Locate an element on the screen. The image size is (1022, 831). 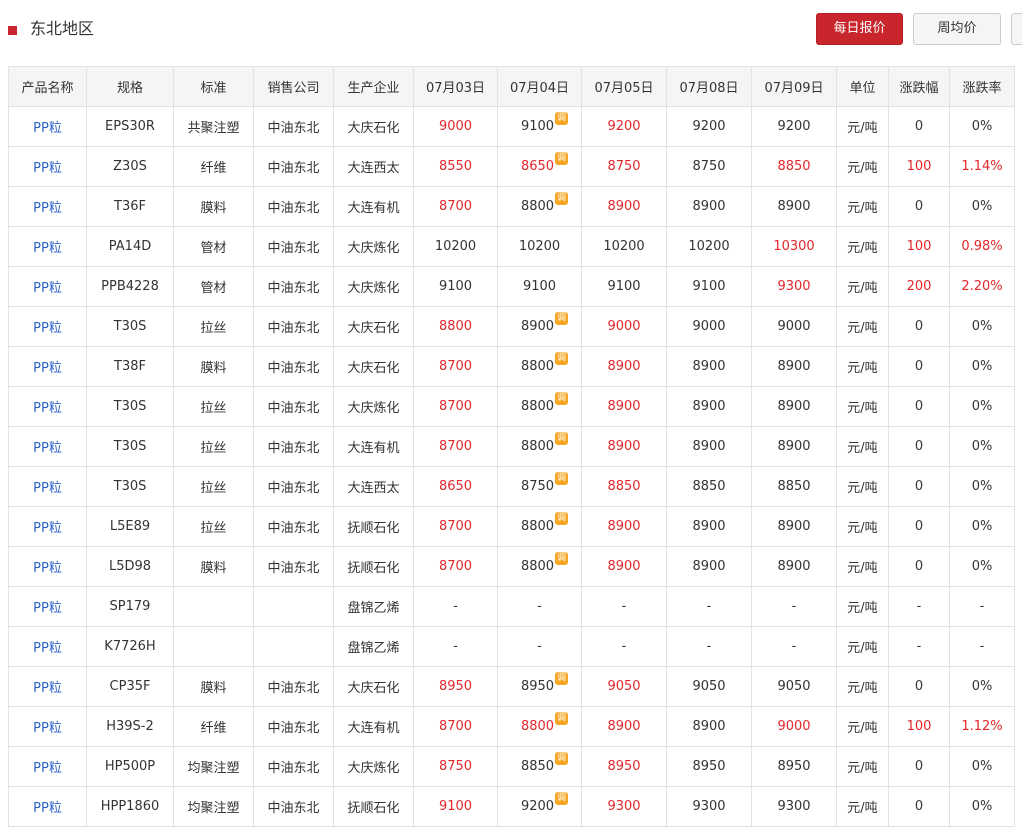
price-value: 8800 调 is located at coordinates (544, 523).